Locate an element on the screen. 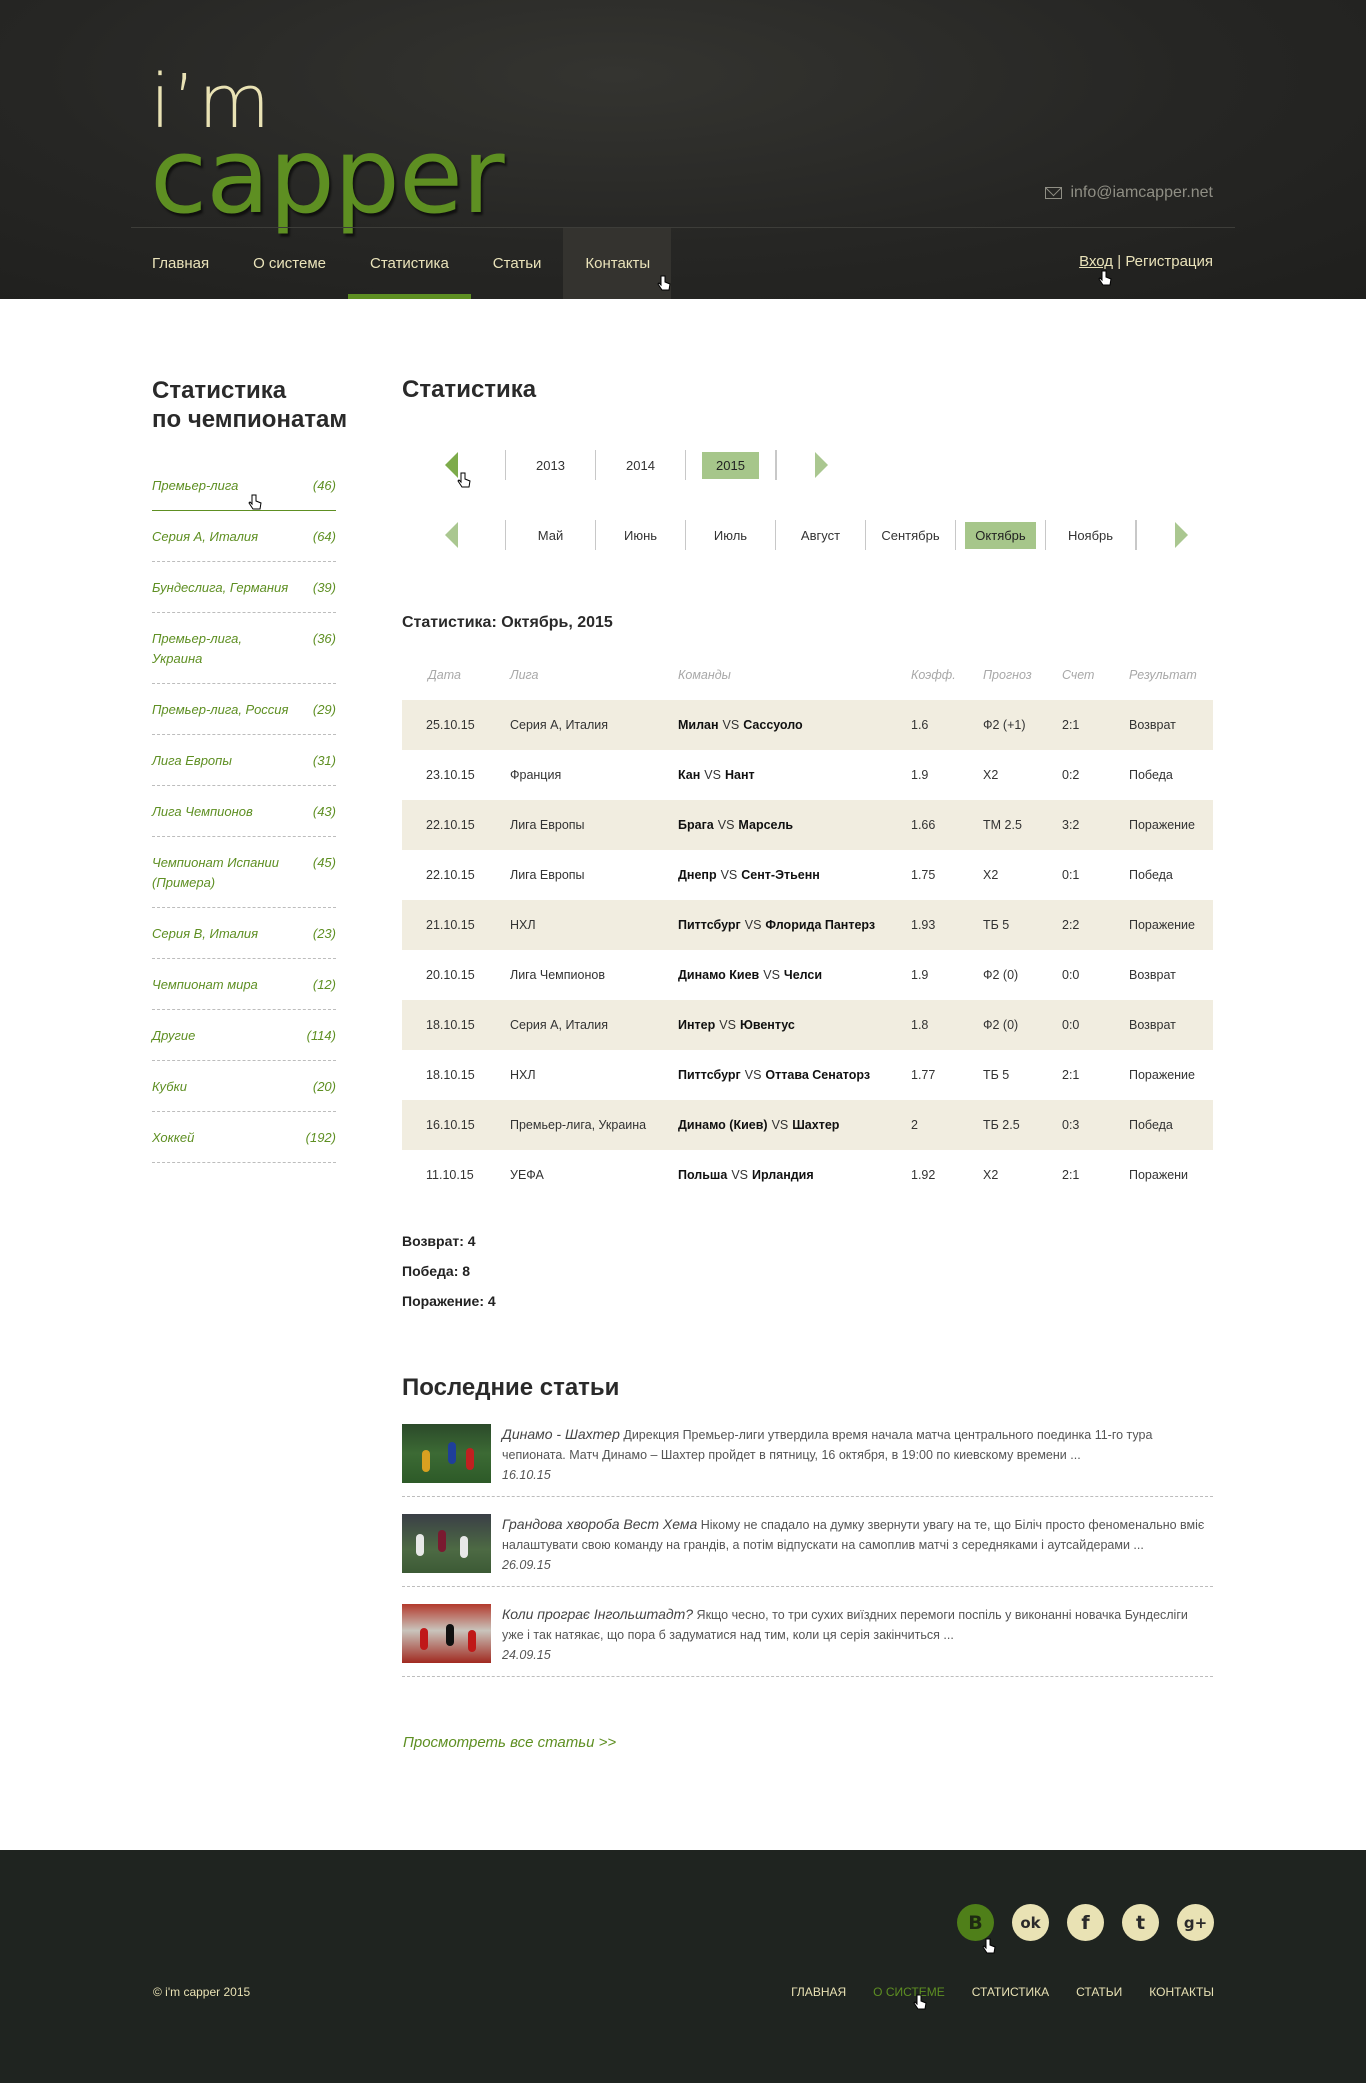 This screenshot has height=2083, width=1366. month-label: Май is located at coordinates (550, 535).